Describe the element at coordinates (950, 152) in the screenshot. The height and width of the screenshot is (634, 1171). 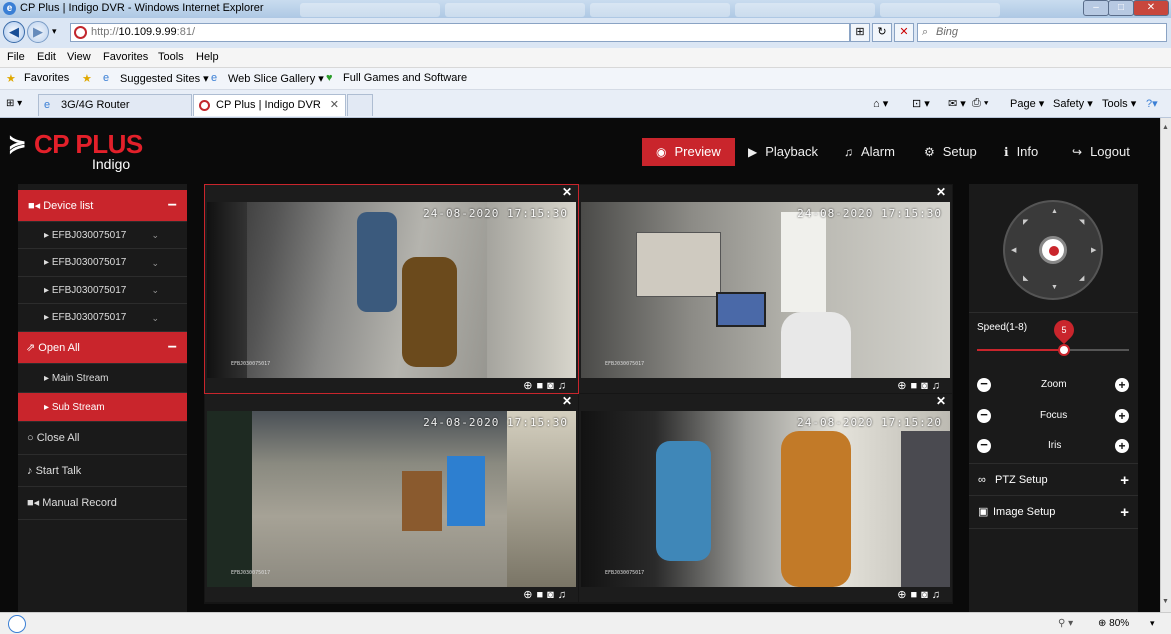
I see `nav-setup: ⚙ Setup` at that location.